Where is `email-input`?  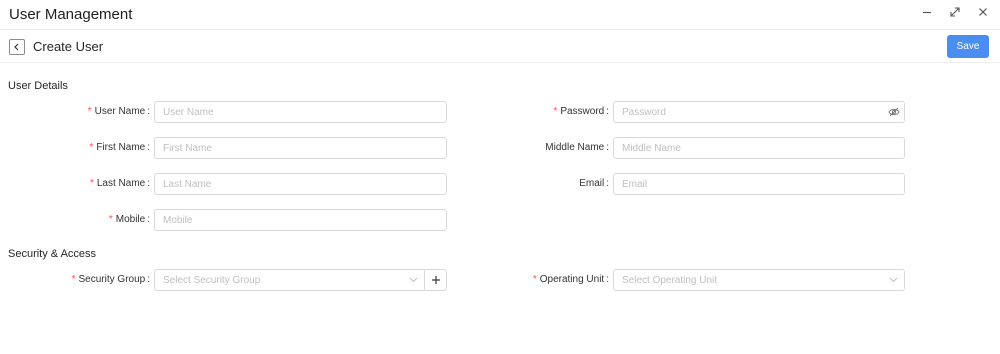 email-input is located at coordinates (759, 184).